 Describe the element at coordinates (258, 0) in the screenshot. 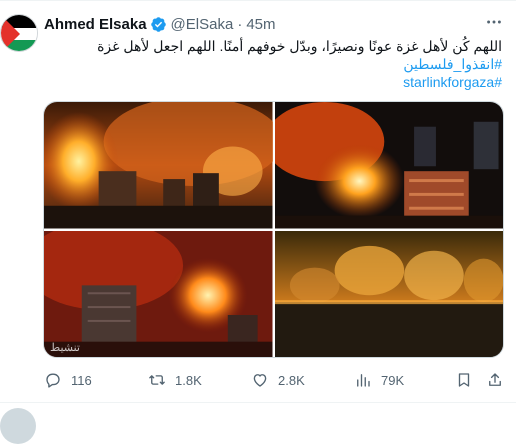

I see `top-divider` at that location.